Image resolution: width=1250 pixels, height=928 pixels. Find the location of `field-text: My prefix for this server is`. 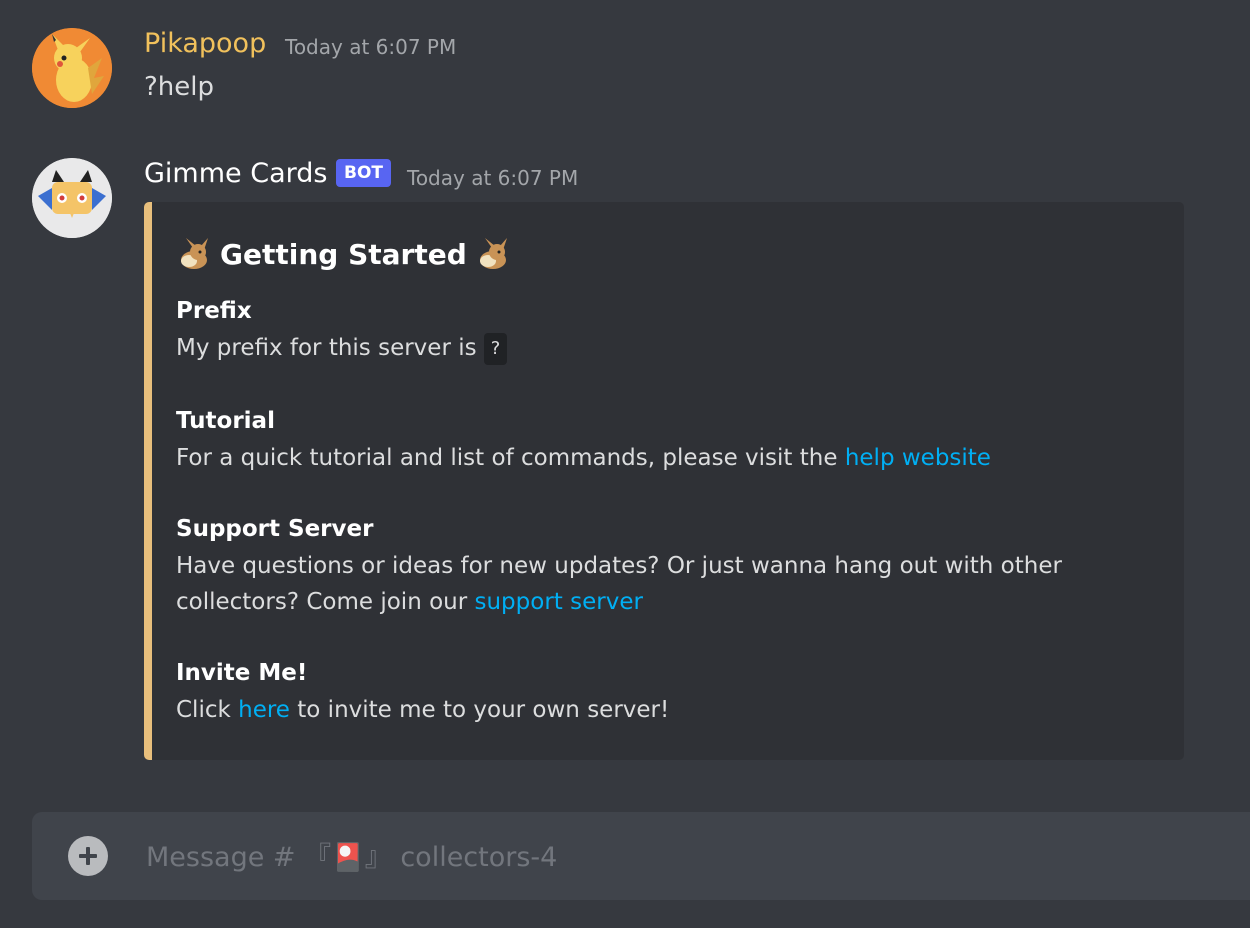

field-text: My prefix for this server is is located at coordinates (330, 348).